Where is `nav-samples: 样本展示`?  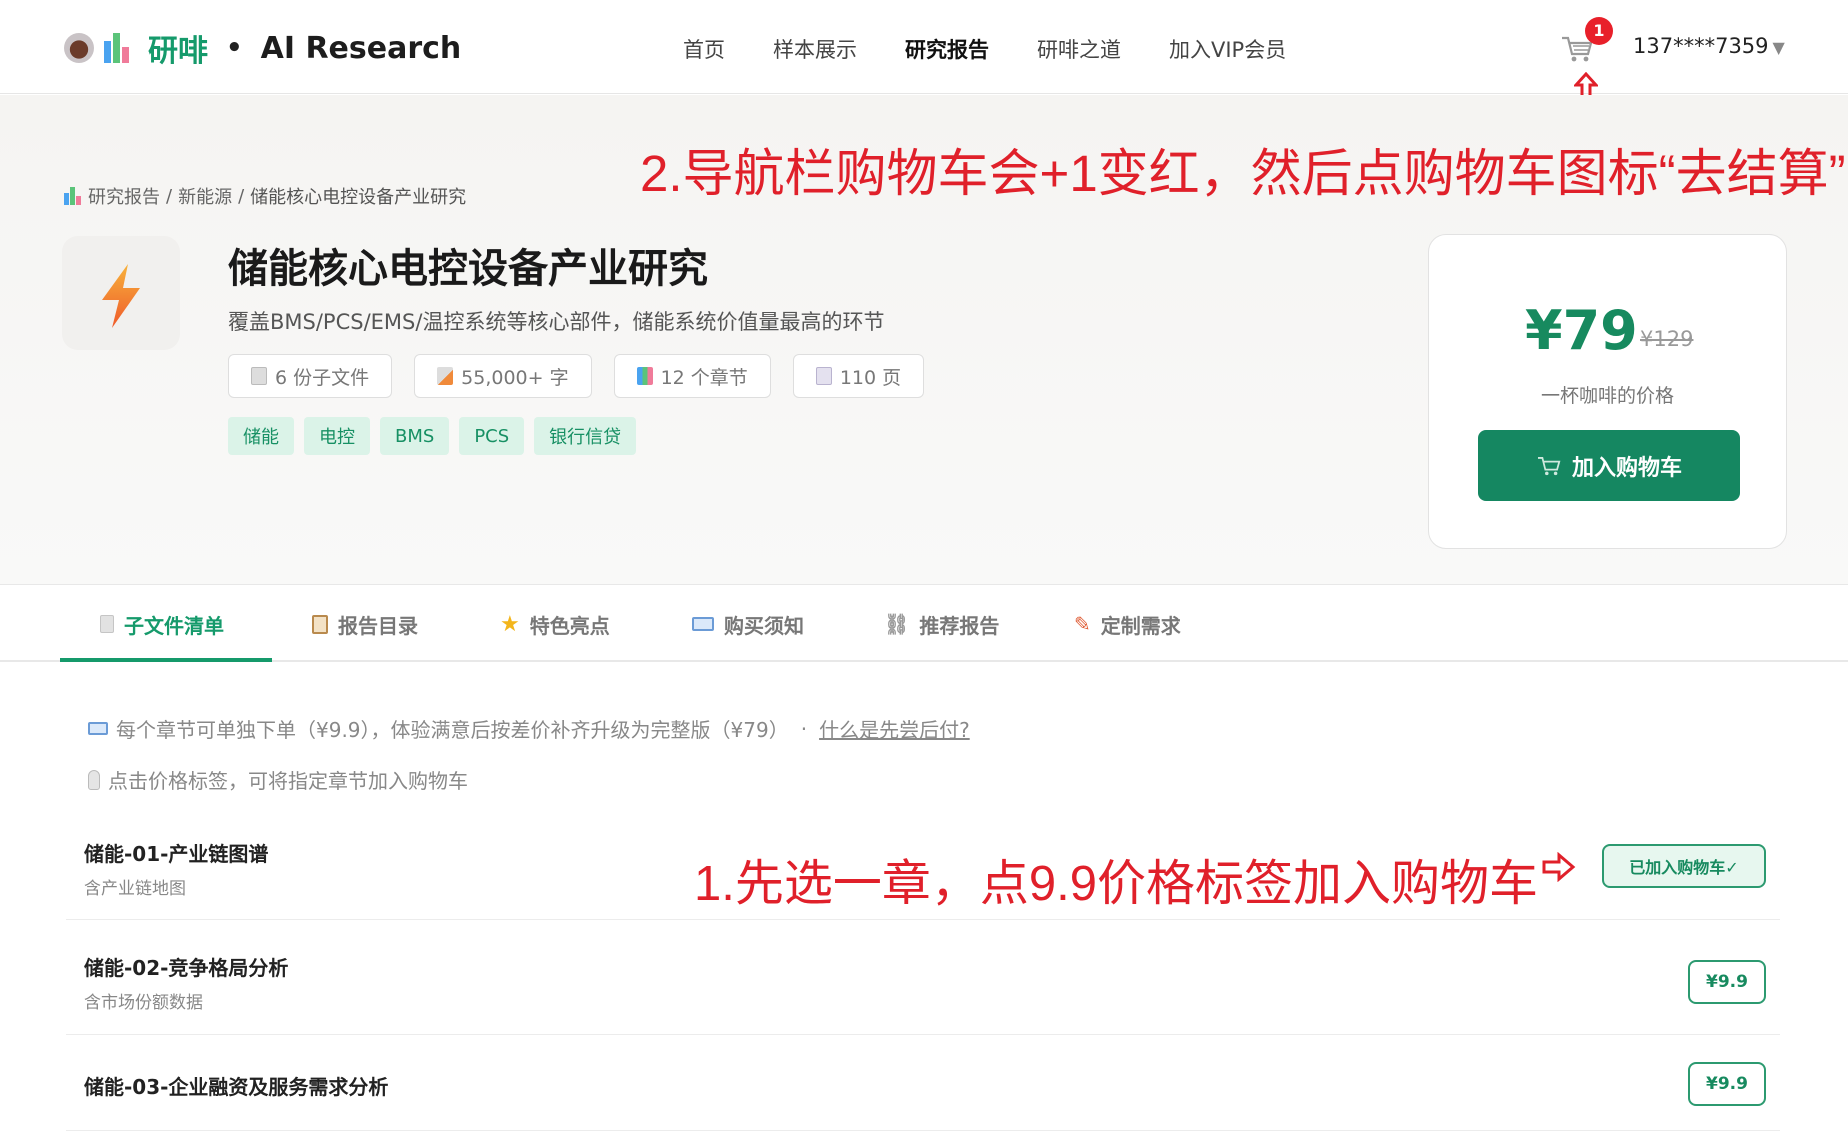 nav-samples: 样本展示 is located at coordinates (815, 49).